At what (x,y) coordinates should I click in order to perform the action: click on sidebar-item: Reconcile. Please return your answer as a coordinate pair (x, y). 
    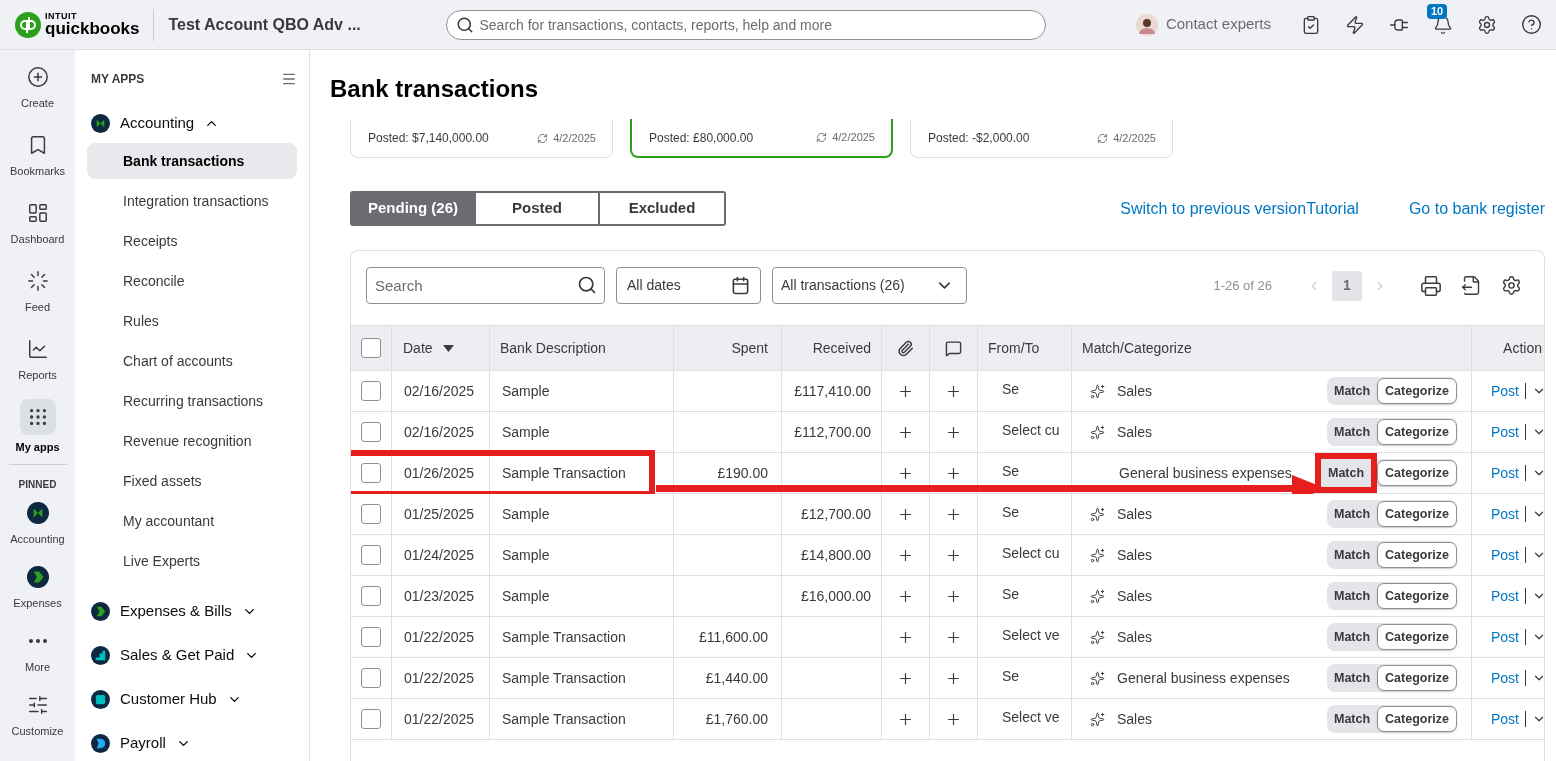
    Looking at the image, I should click on (192, 281).